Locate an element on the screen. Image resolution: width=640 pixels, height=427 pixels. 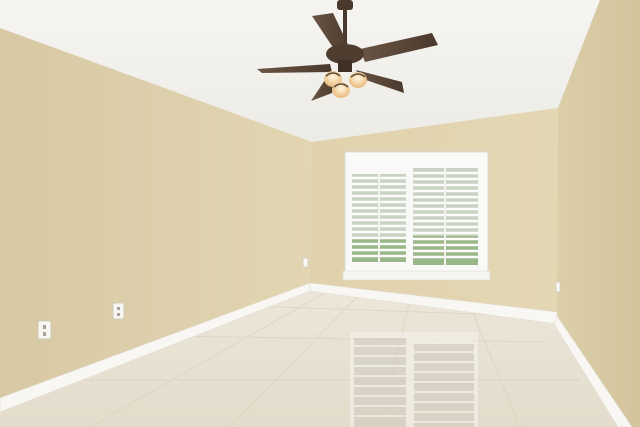
plantation-shutter-window is located at coordinates (416, 216).